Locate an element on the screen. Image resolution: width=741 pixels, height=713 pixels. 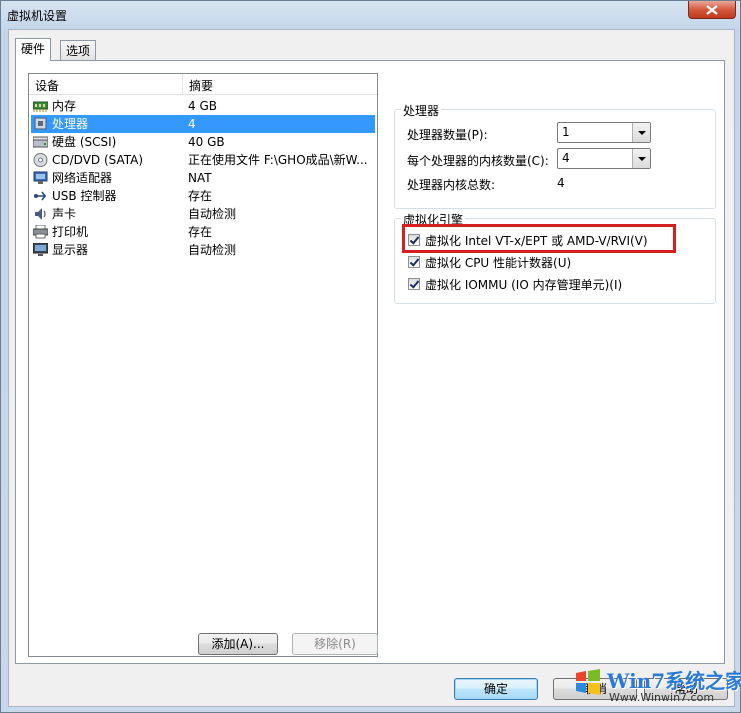
usb-icon is located at coordinates (40, 196).